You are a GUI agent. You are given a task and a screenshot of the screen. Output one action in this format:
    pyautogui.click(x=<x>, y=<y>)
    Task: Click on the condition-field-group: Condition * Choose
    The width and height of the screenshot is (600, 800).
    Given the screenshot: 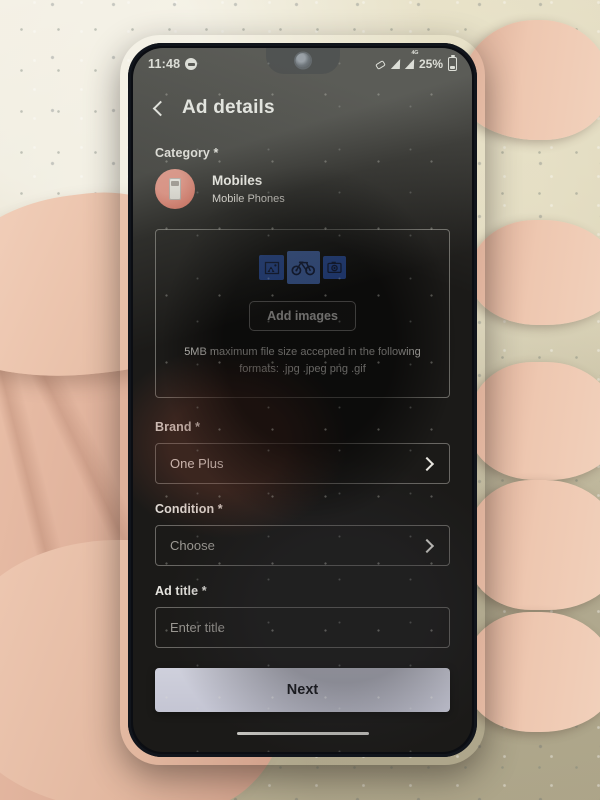 What is the action you would take?
    pyautogui.click(x=302, y=534)
    